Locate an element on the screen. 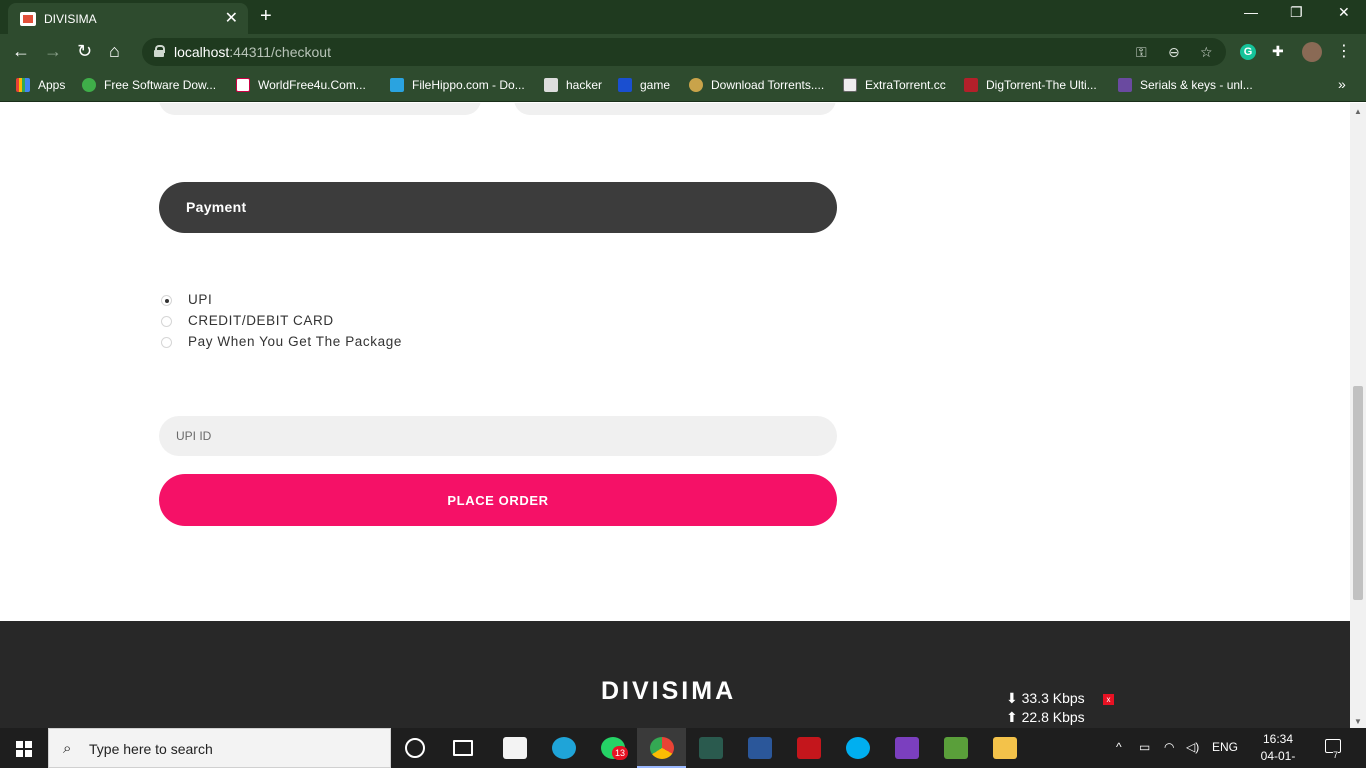 The image size is (1366, 782). battery-icon: ▭ is located at coordinates (1144, 747).